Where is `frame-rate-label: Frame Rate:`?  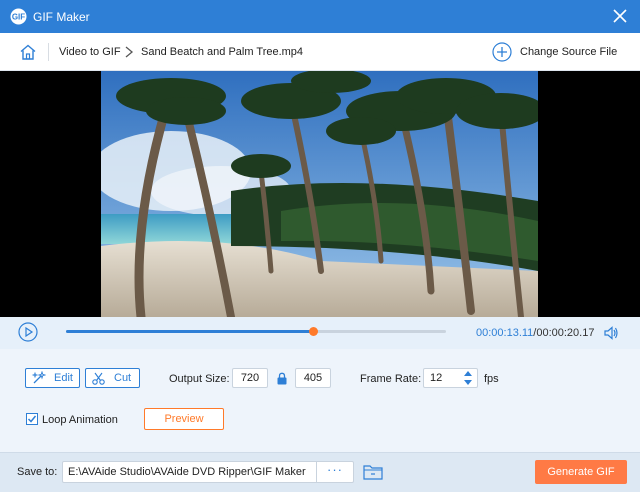 frame-rate-label: Frame Rate: is located at coordinates (391, 379).